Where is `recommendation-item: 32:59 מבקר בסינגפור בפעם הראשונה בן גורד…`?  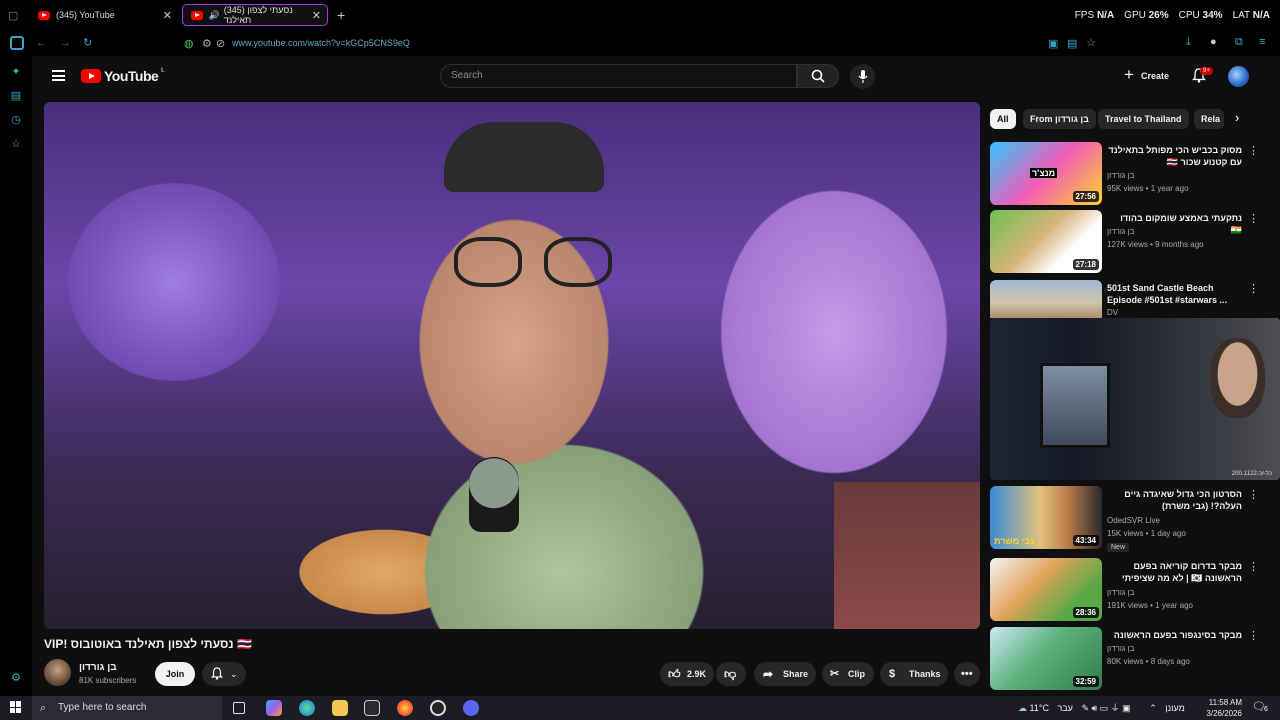
recommendation-item: 32:59 מבקר בסינגפור בפעם הראשונה בן גורד… is located at coordinates (1125, 660).